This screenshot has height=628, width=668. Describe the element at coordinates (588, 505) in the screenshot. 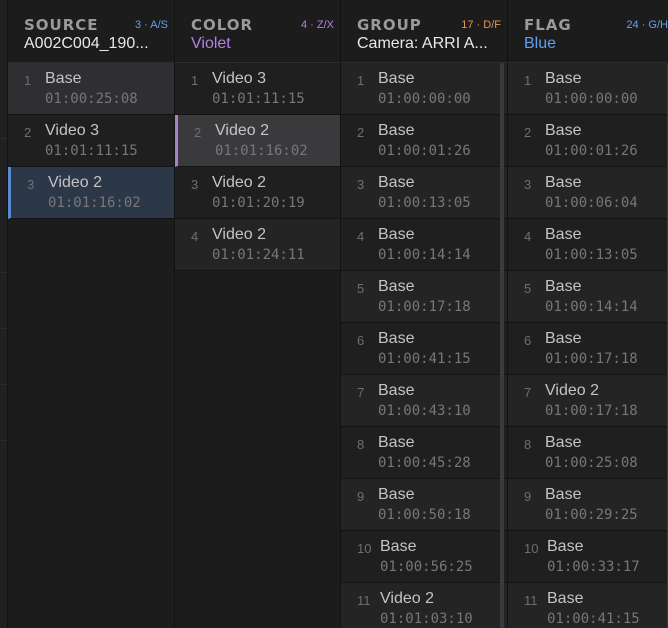

I see `list-item: 9 Base 01:00:29:25` at that location.